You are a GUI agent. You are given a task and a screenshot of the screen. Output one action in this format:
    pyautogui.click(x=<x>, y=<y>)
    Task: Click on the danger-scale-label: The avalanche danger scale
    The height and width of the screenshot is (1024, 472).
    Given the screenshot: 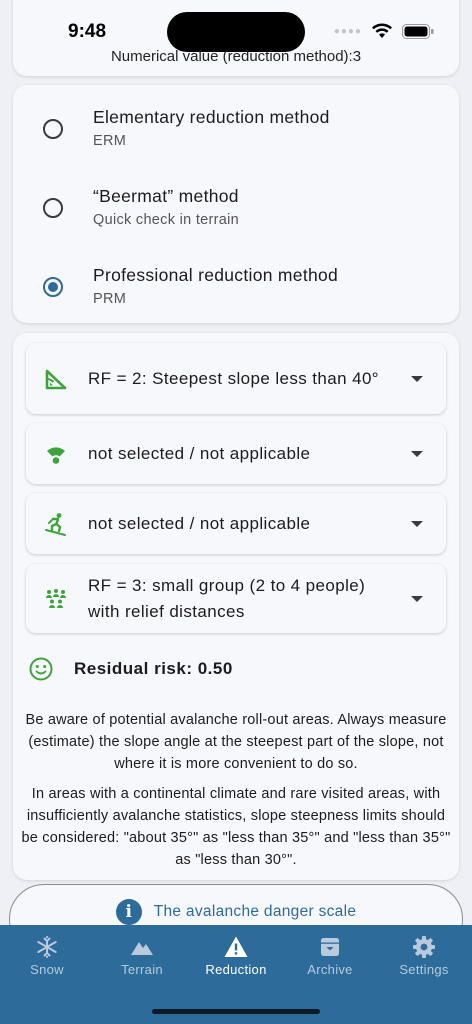 What is the action you would take?
    pyautogui.click(x=255, y=911)
    